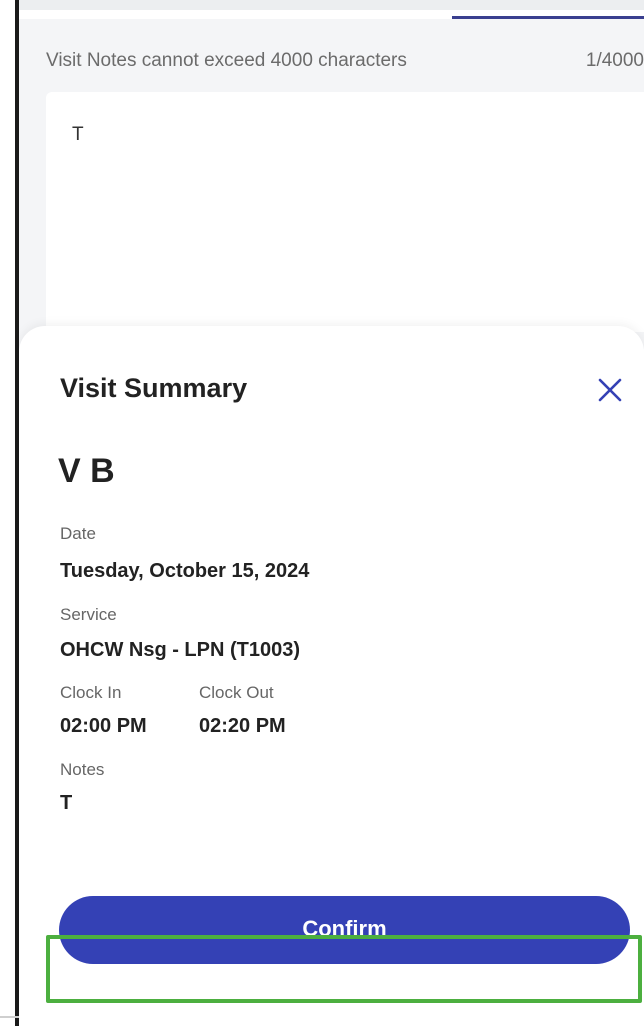 The height and width of the screenshot is (1026, 644). I want to click on service-value: OHCW Nsg - LPN (T1003), so click(180, 650).